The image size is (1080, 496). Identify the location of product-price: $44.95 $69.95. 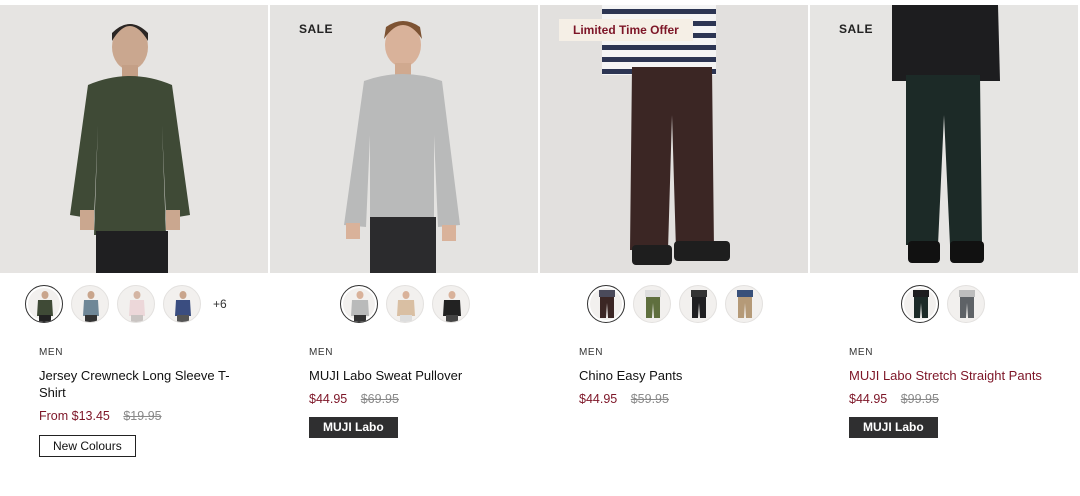
(354, 399).